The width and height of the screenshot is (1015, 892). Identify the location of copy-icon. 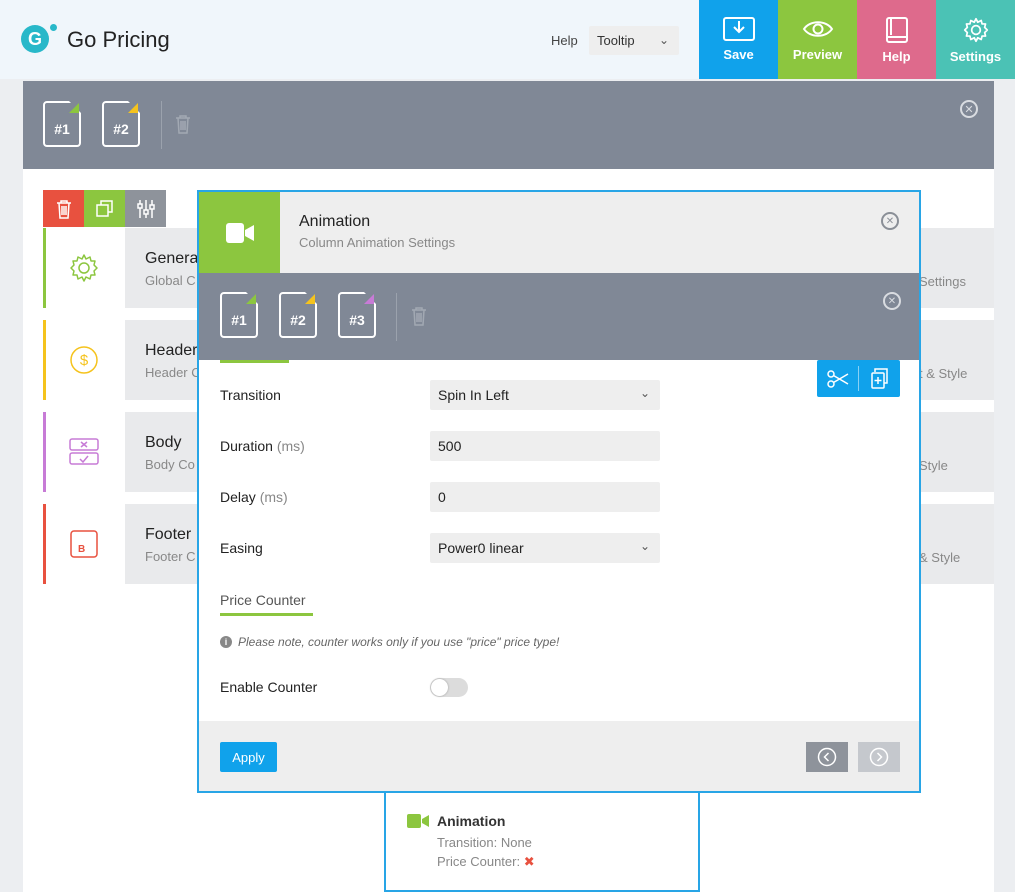
(104, 208).